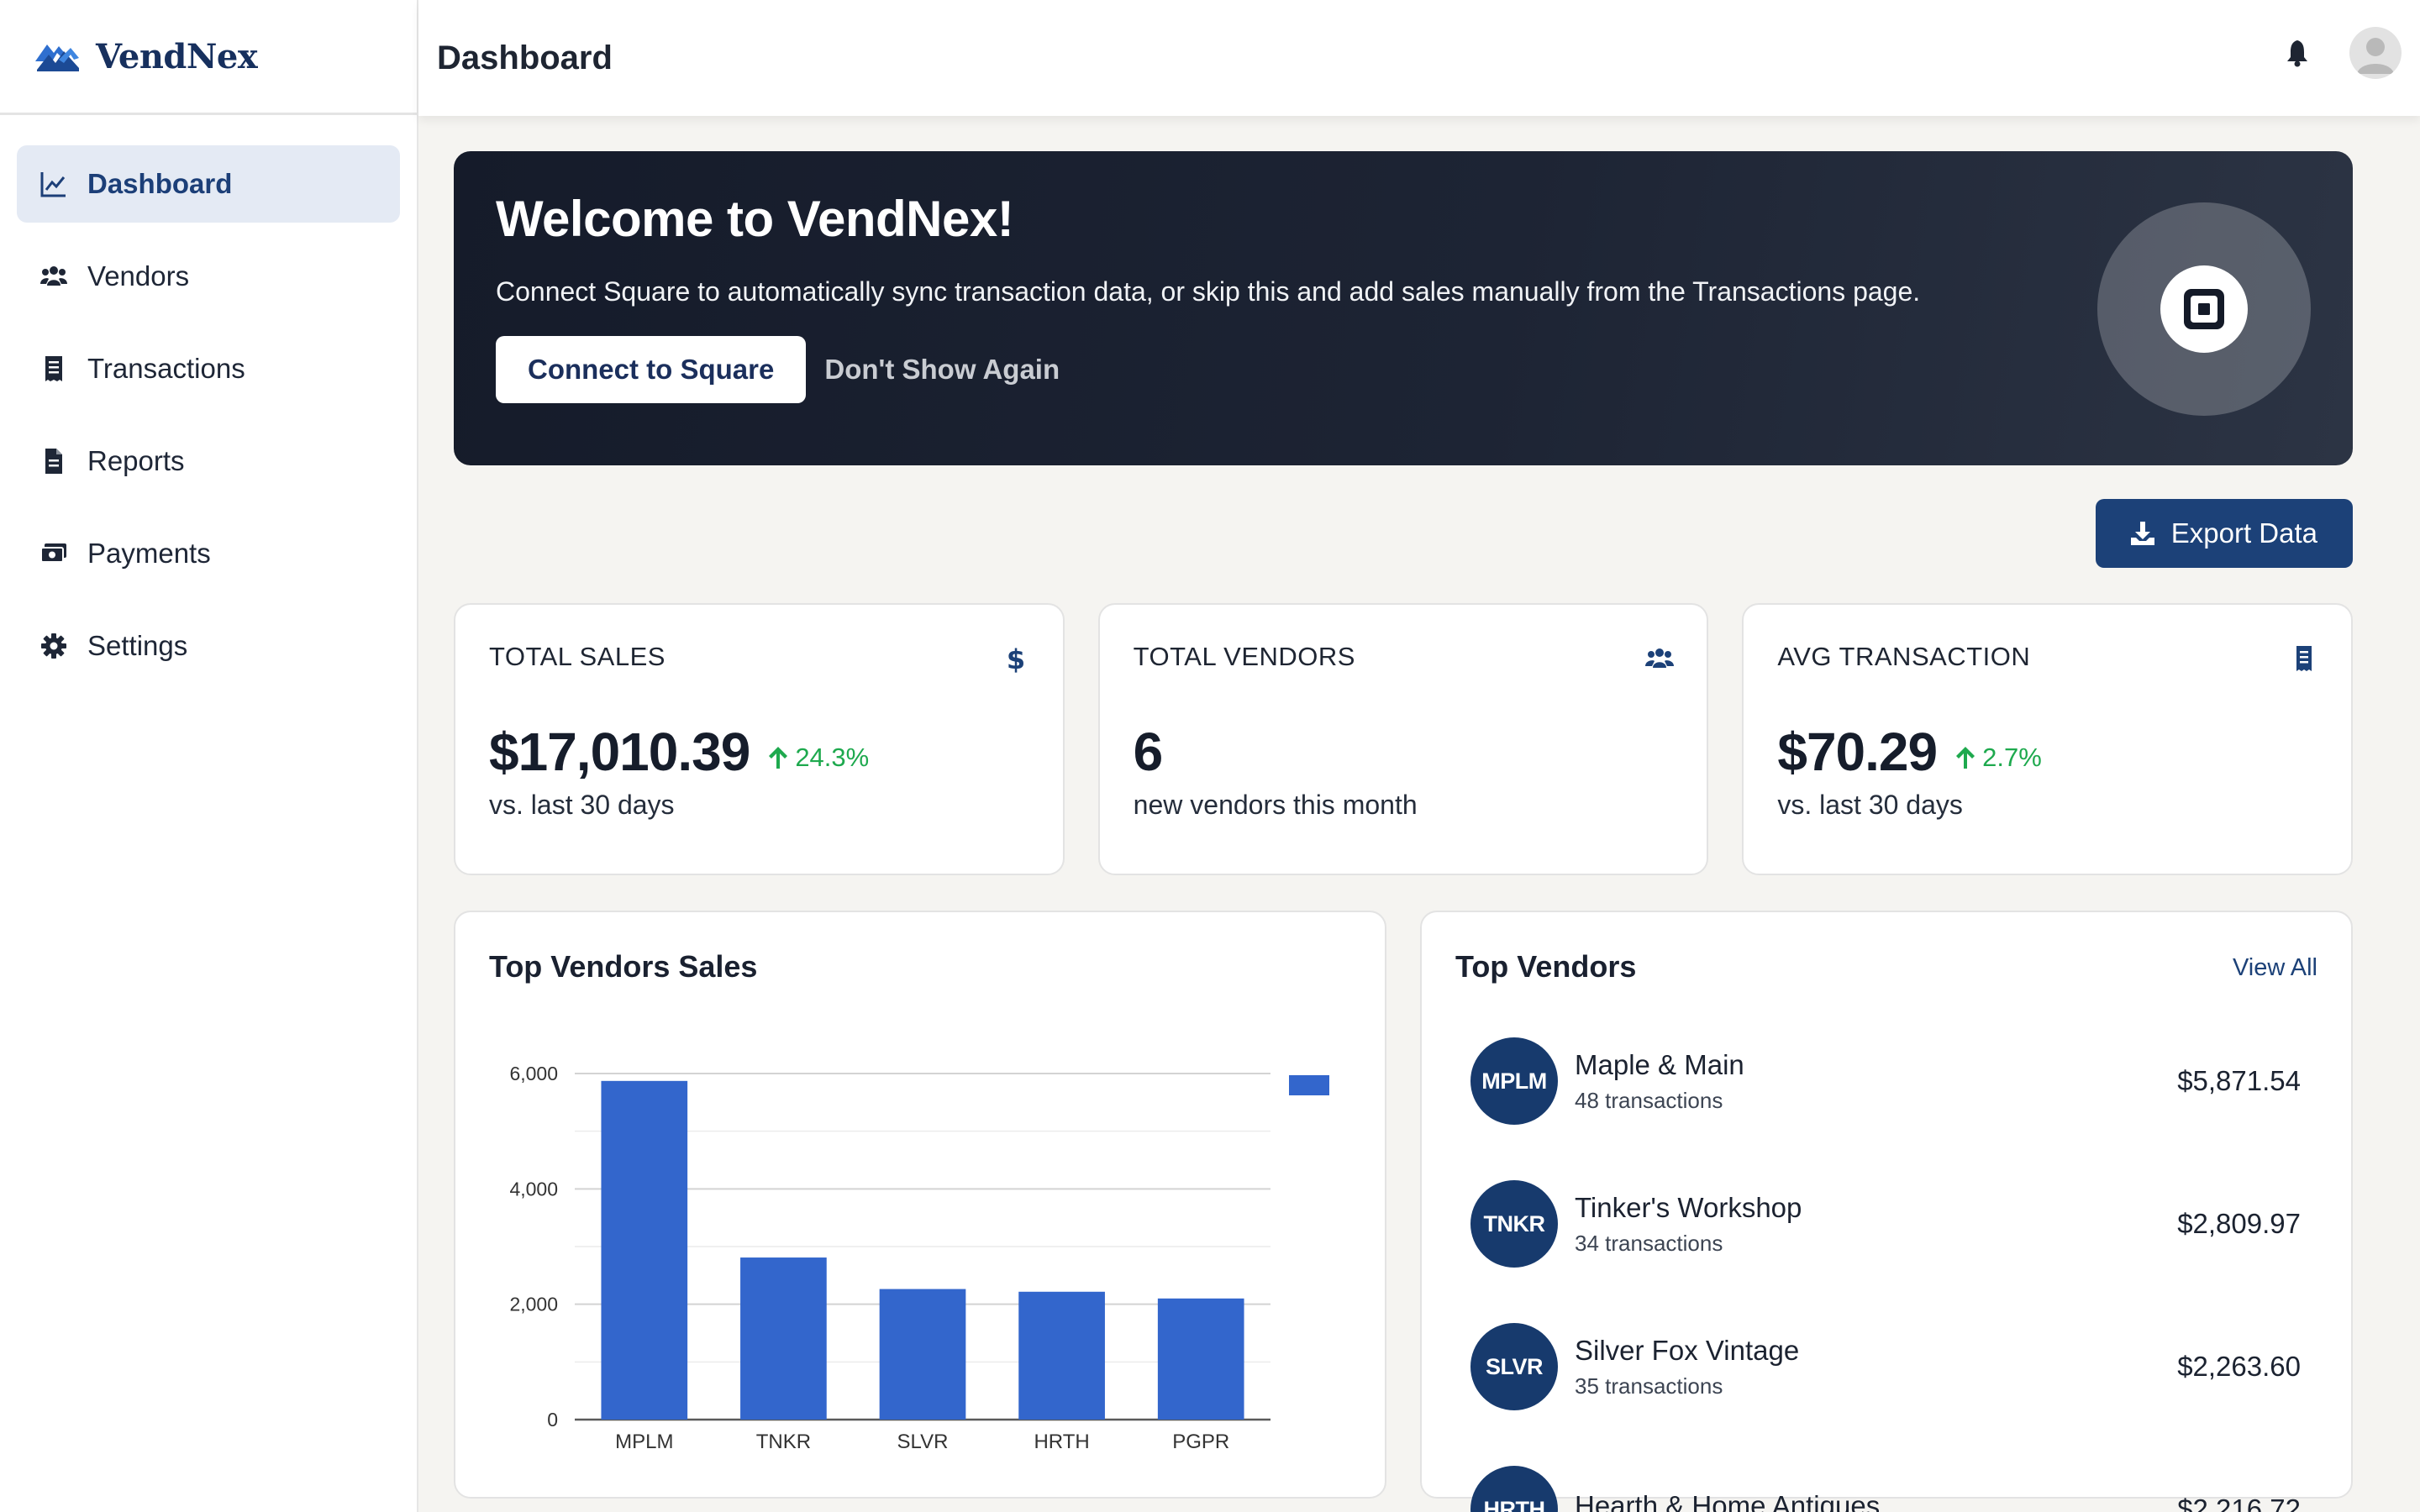  What do you see at coordinates (1659, 1081) in the screenshot?
I see `vendor-info: Maple & Main 48 transactions` at bounding box center [1659, 1081].